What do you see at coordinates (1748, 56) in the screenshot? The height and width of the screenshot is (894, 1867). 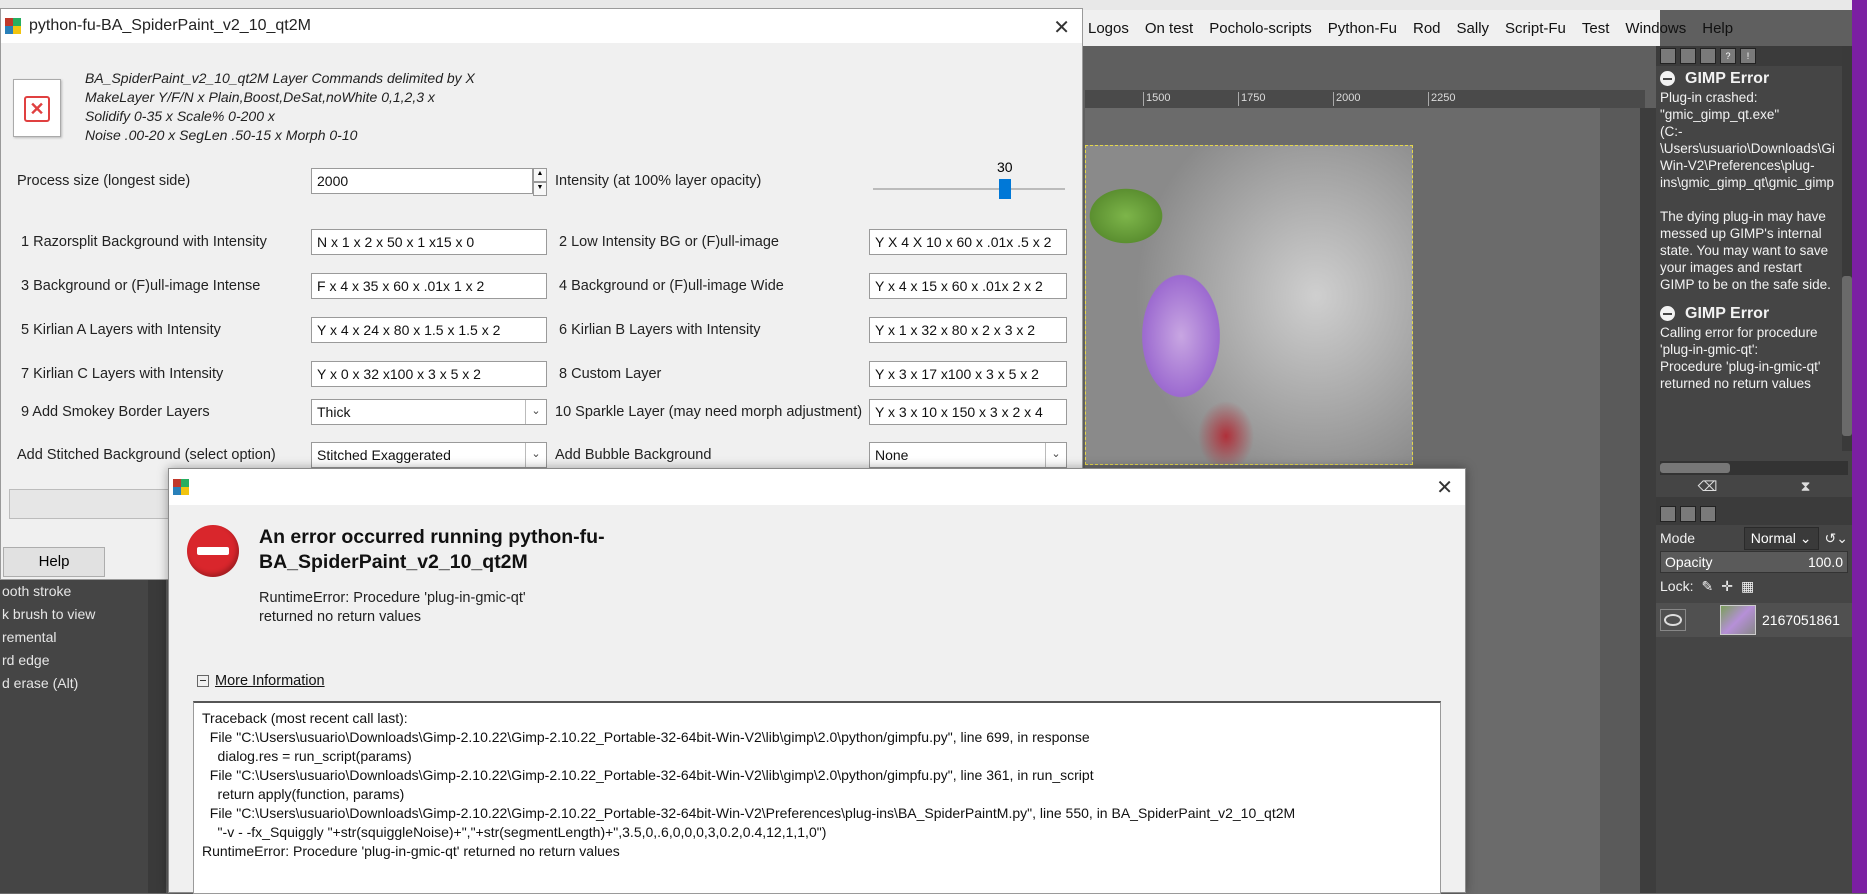 I see `warning-tab-icon: !` at bounding box center [1748, 56].